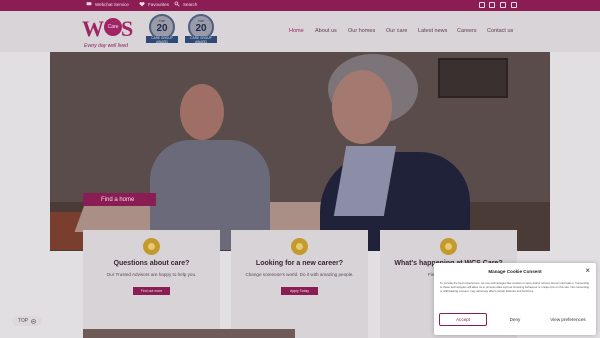 Image resolution: width=600 pixels, height=338 pixels. What do you see at coordinates (106, 46) in the screenshot?
I see `logo-tagline: Every day well lived` at bounding box center [106, 46].